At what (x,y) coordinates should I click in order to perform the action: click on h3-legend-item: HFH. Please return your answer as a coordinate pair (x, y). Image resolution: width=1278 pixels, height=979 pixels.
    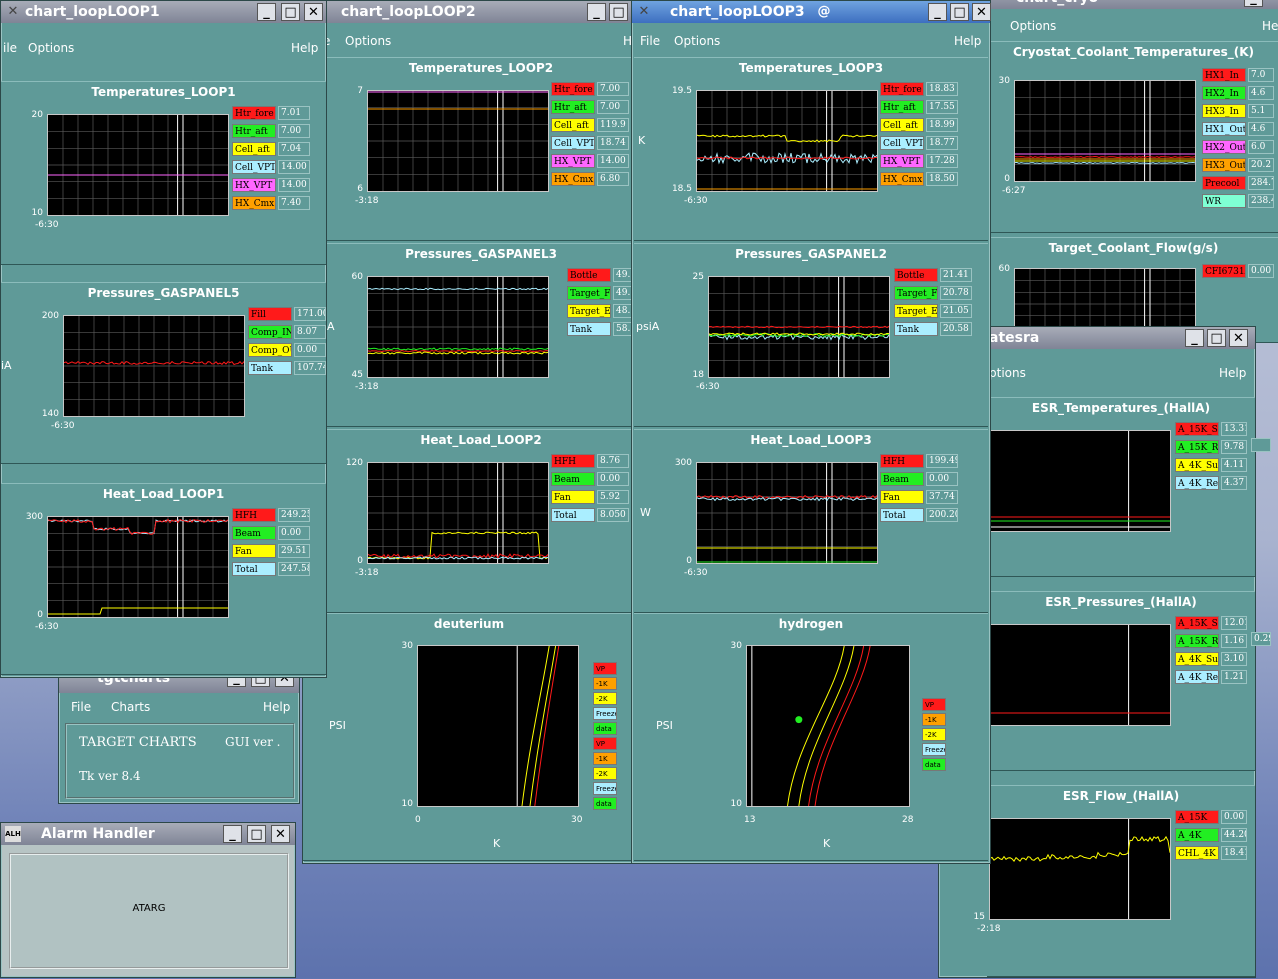
    Looking at the image, I should click on (902, 461).